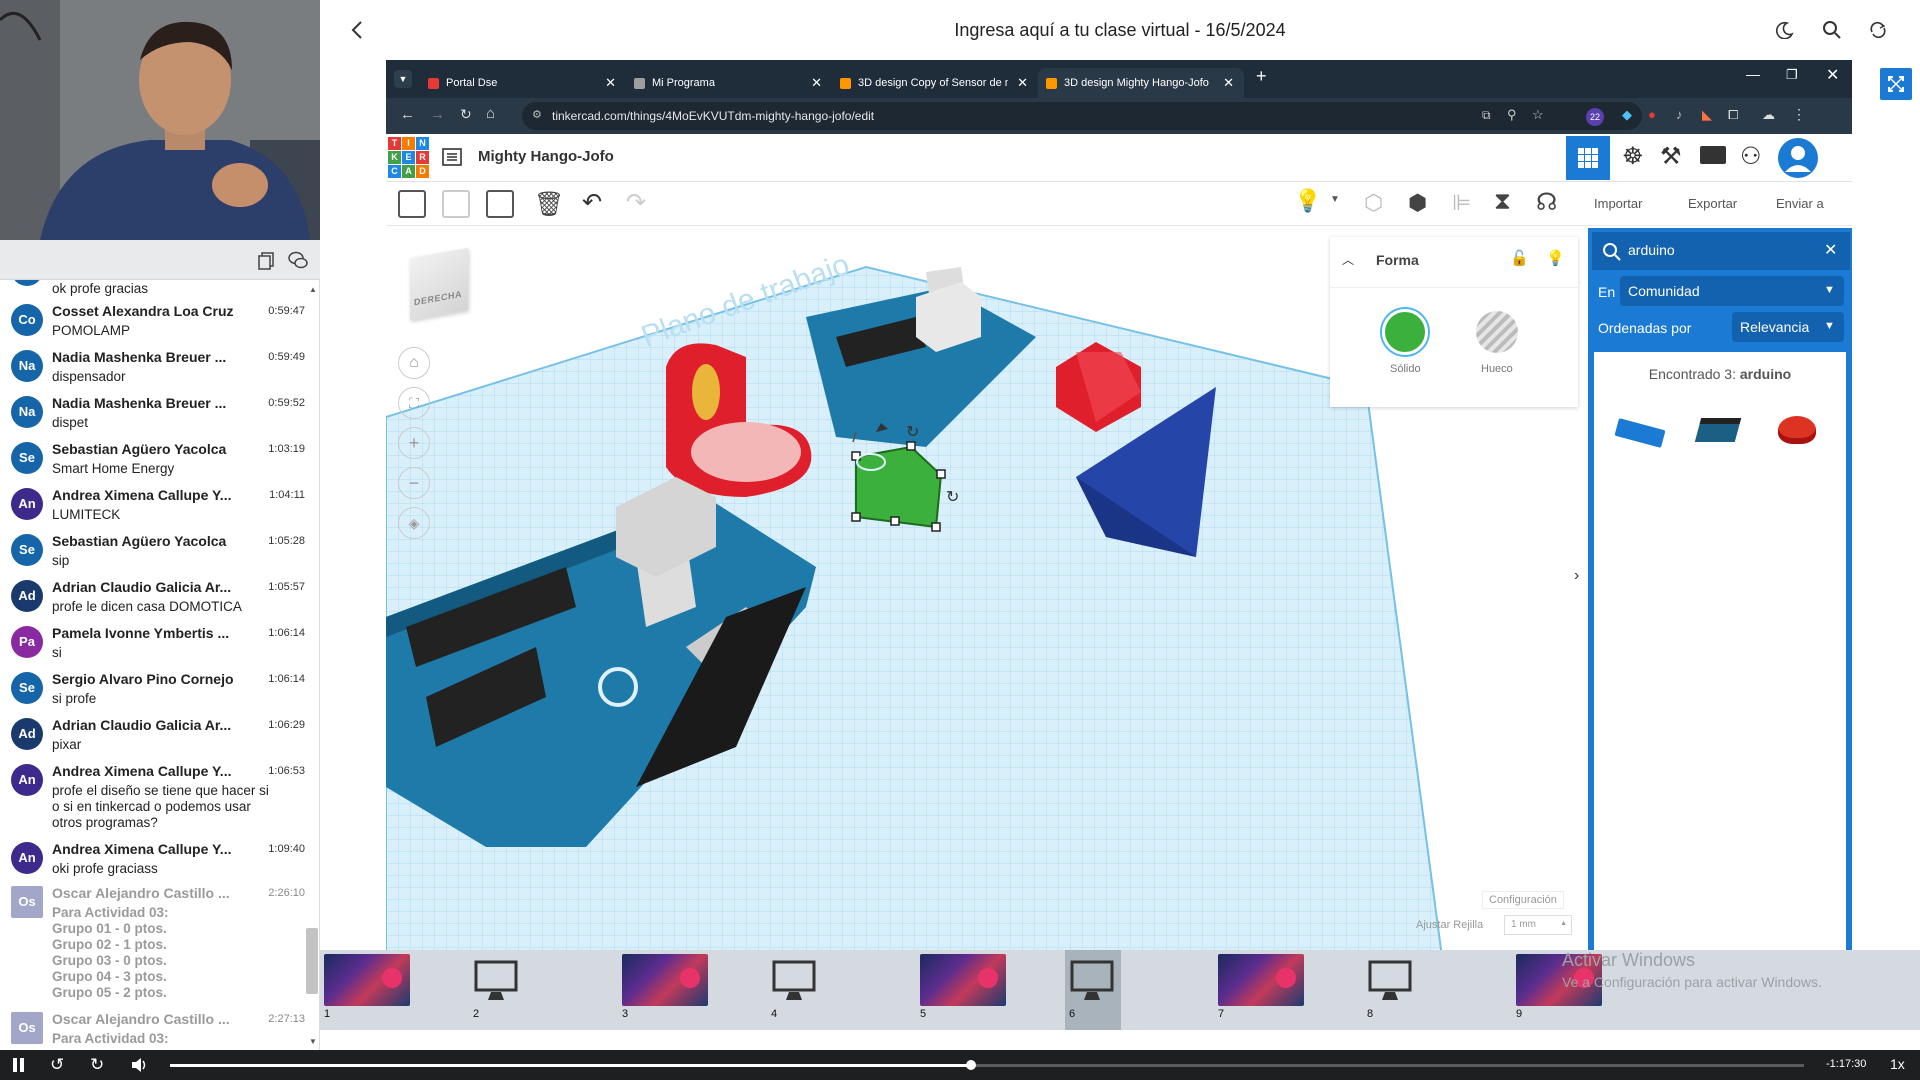 This screenshot has width=1920, height=1080. Describe the element at coordinates (1595, 117) in the screenshot. I see `extension-badge: 22` at that location.